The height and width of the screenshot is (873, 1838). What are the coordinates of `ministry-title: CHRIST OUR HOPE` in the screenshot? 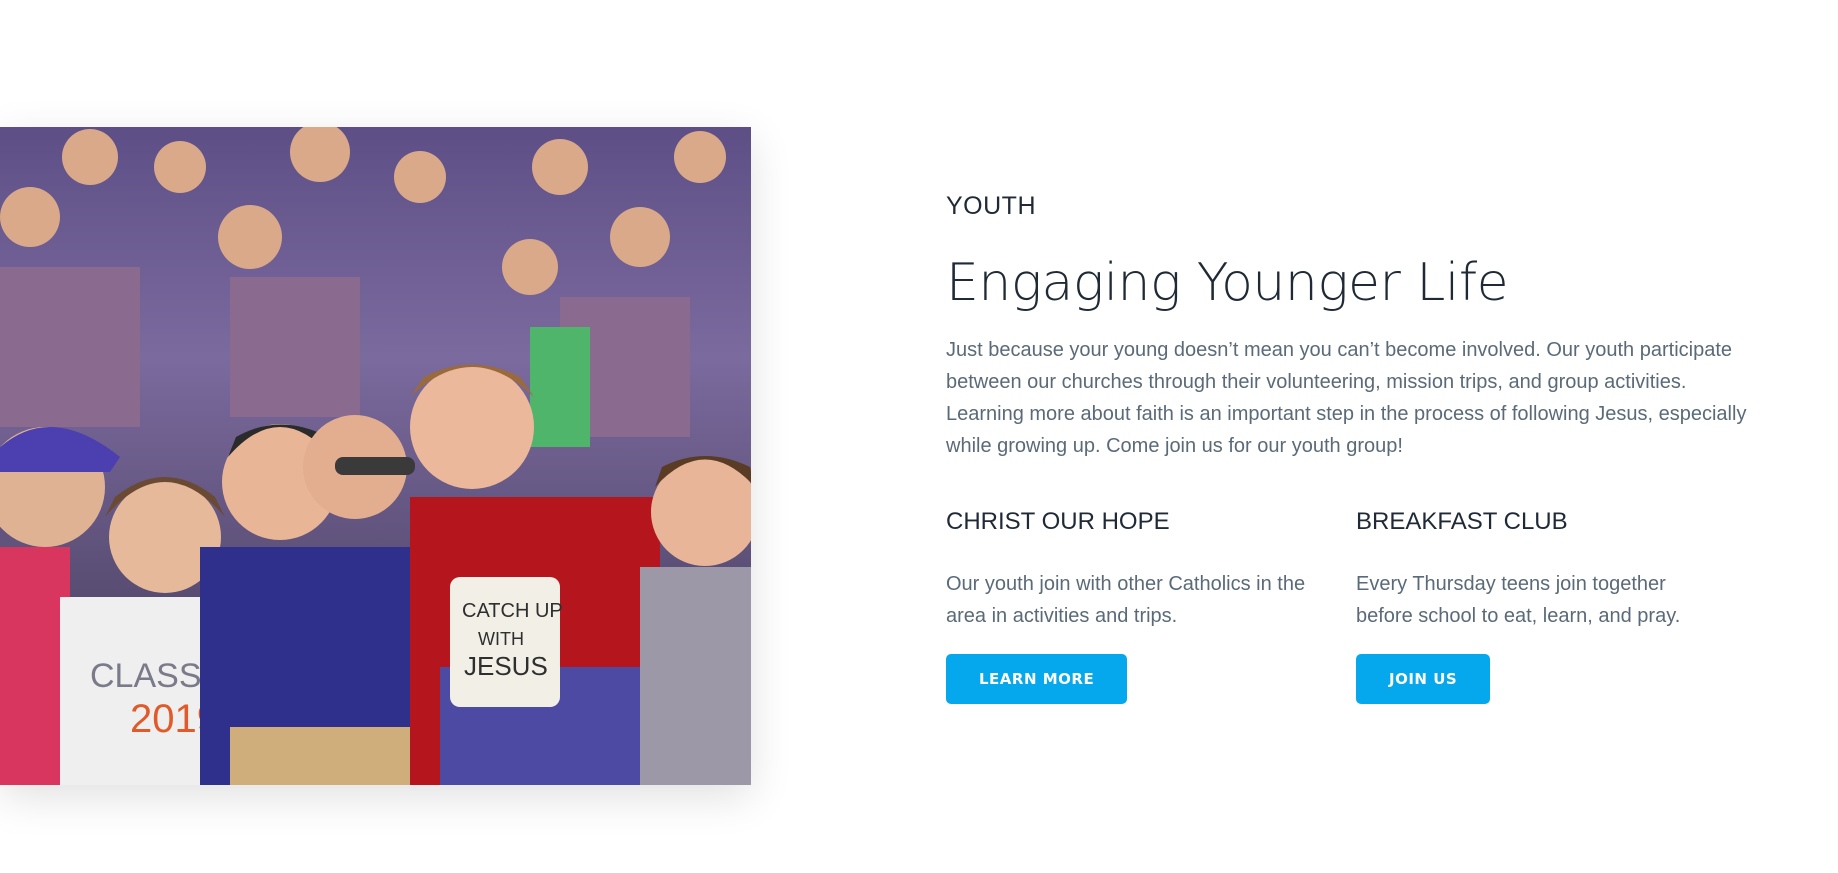 It's located at (1058, 521).